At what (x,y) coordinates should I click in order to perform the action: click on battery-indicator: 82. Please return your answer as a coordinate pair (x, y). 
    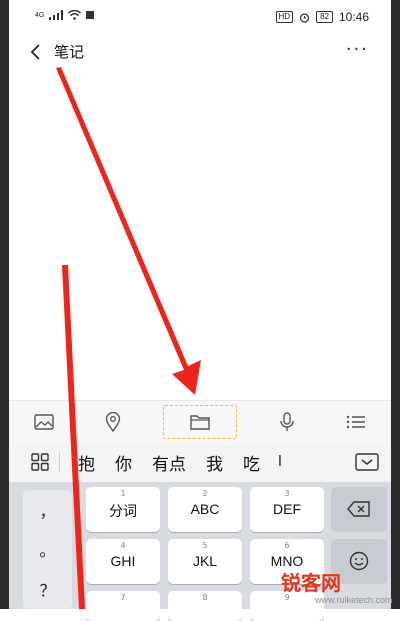
    Looking at the image, I should click on (324, 17).